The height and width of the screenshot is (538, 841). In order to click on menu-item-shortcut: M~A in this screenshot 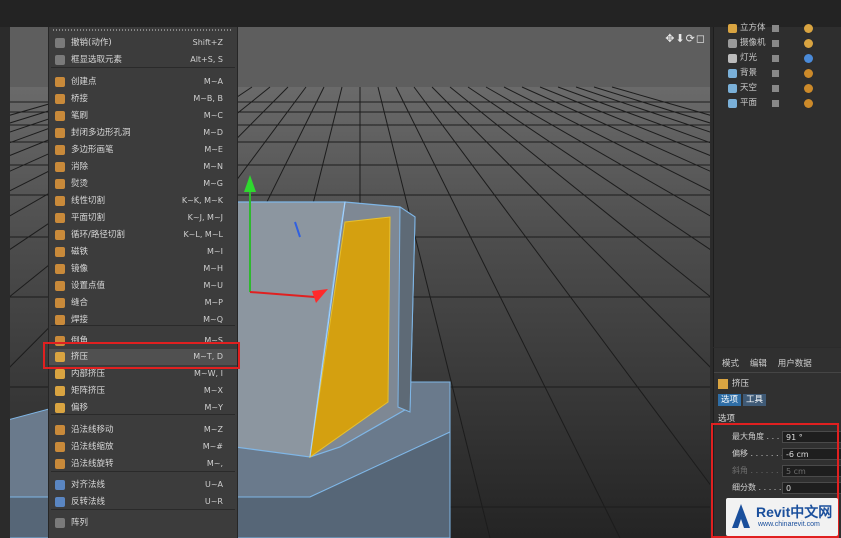, I will do `click(213, 81)`.